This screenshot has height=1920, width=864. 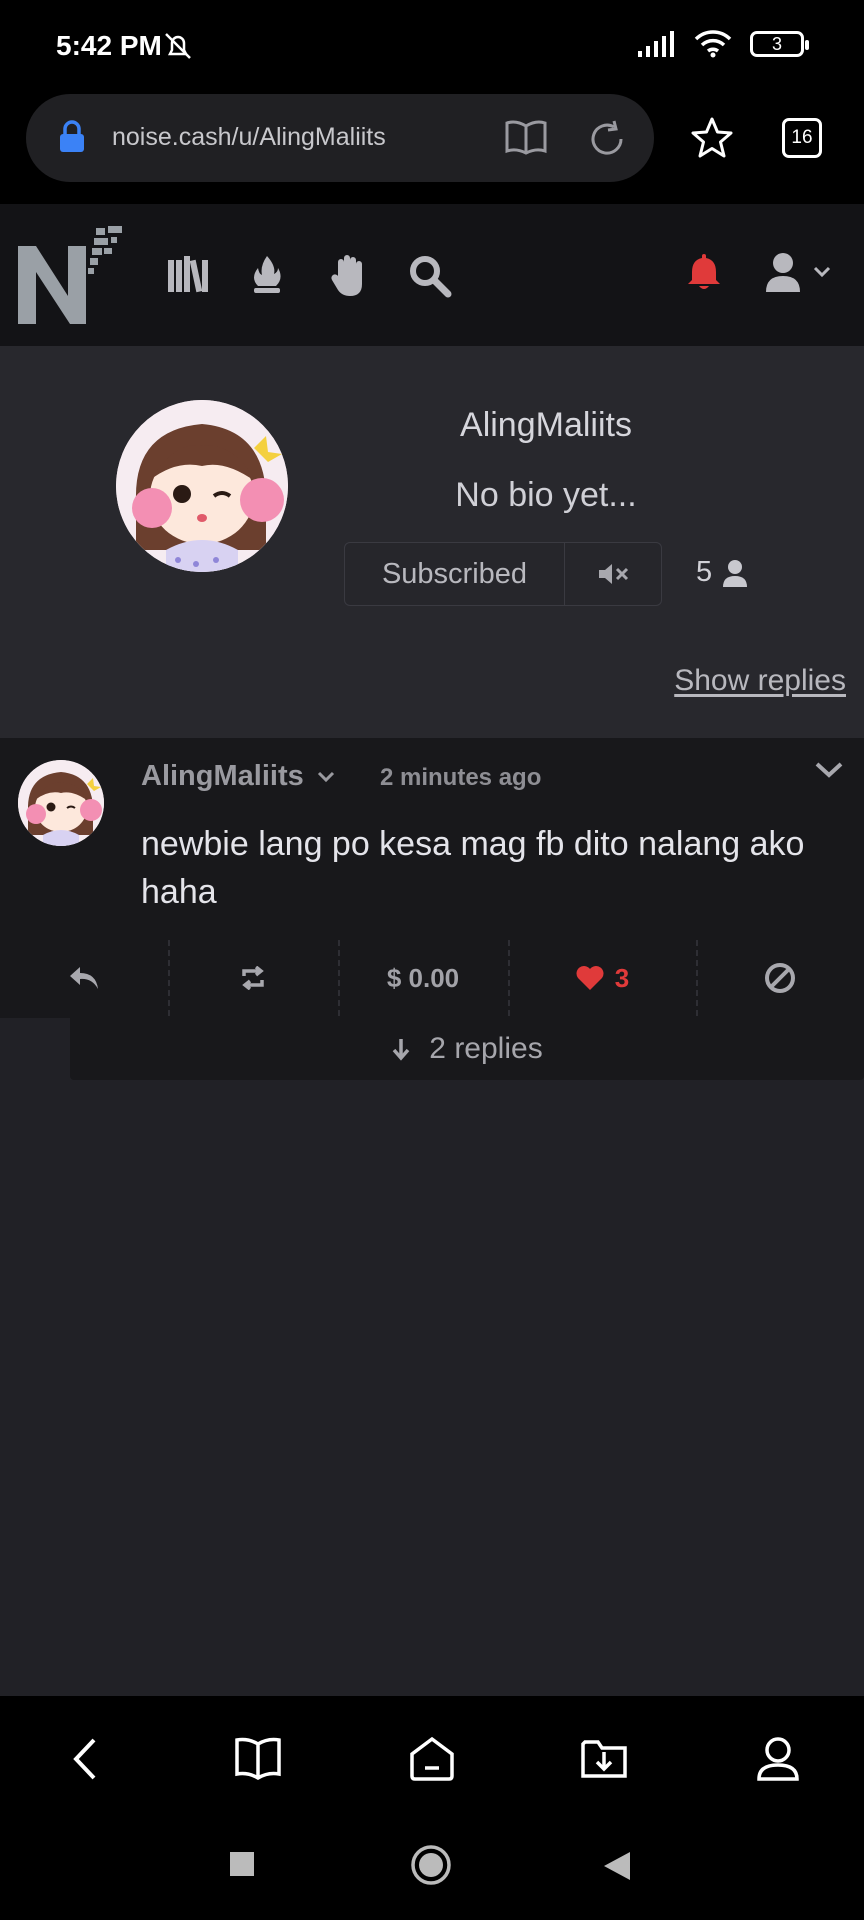 I want to click on tip-amount: $ 0.00, so click(x=423, y=977).